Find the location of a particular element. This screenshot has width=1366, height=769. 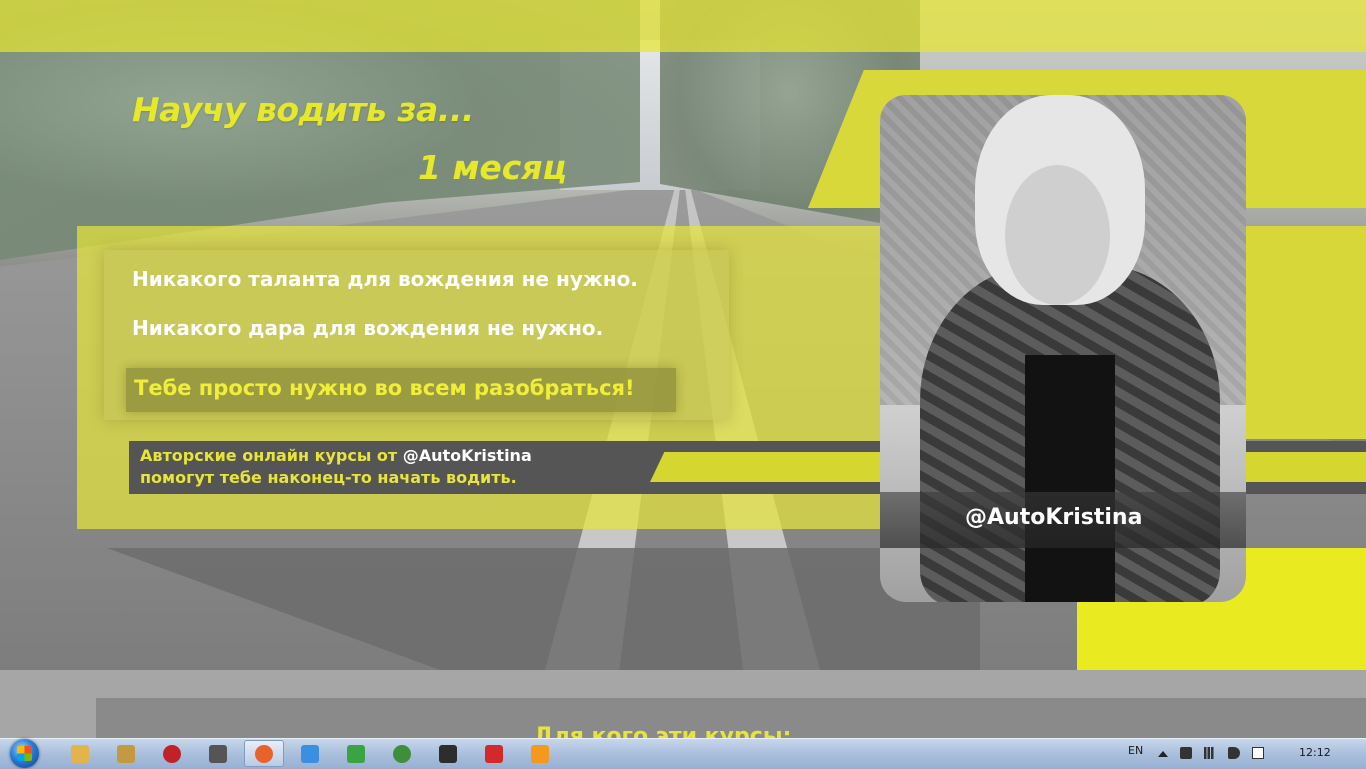

action-center-icon is located at coordinates (1258, 753).